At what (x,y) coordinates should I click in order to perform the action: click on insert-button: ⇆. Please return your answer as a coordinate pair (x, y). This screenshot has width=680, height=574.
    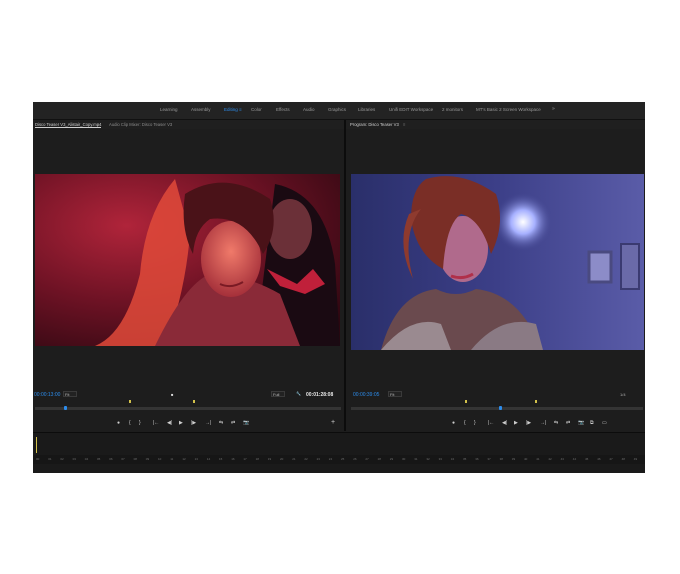
    Looking at the image, I should click on (221, 423).